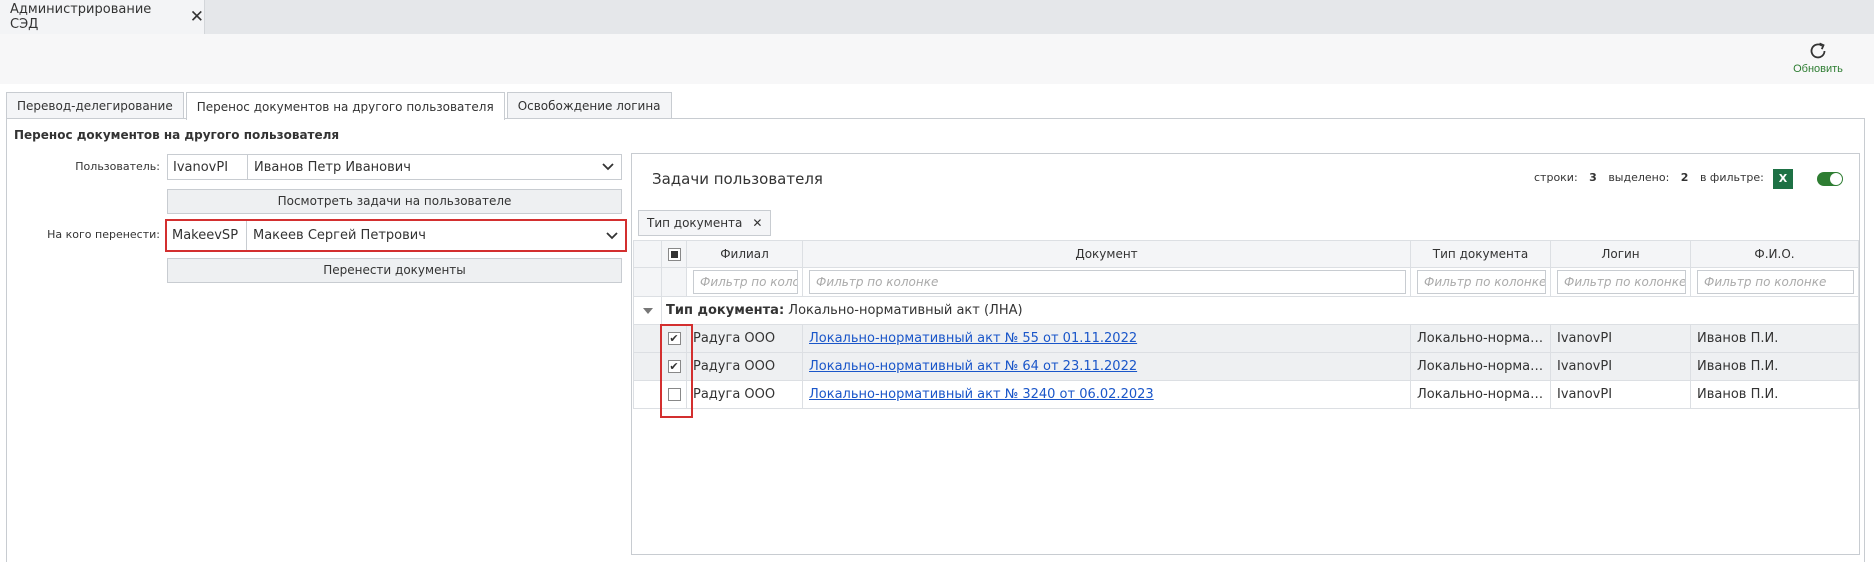  I want to click on group-label-key: Тип документа:, so click(725, 310).